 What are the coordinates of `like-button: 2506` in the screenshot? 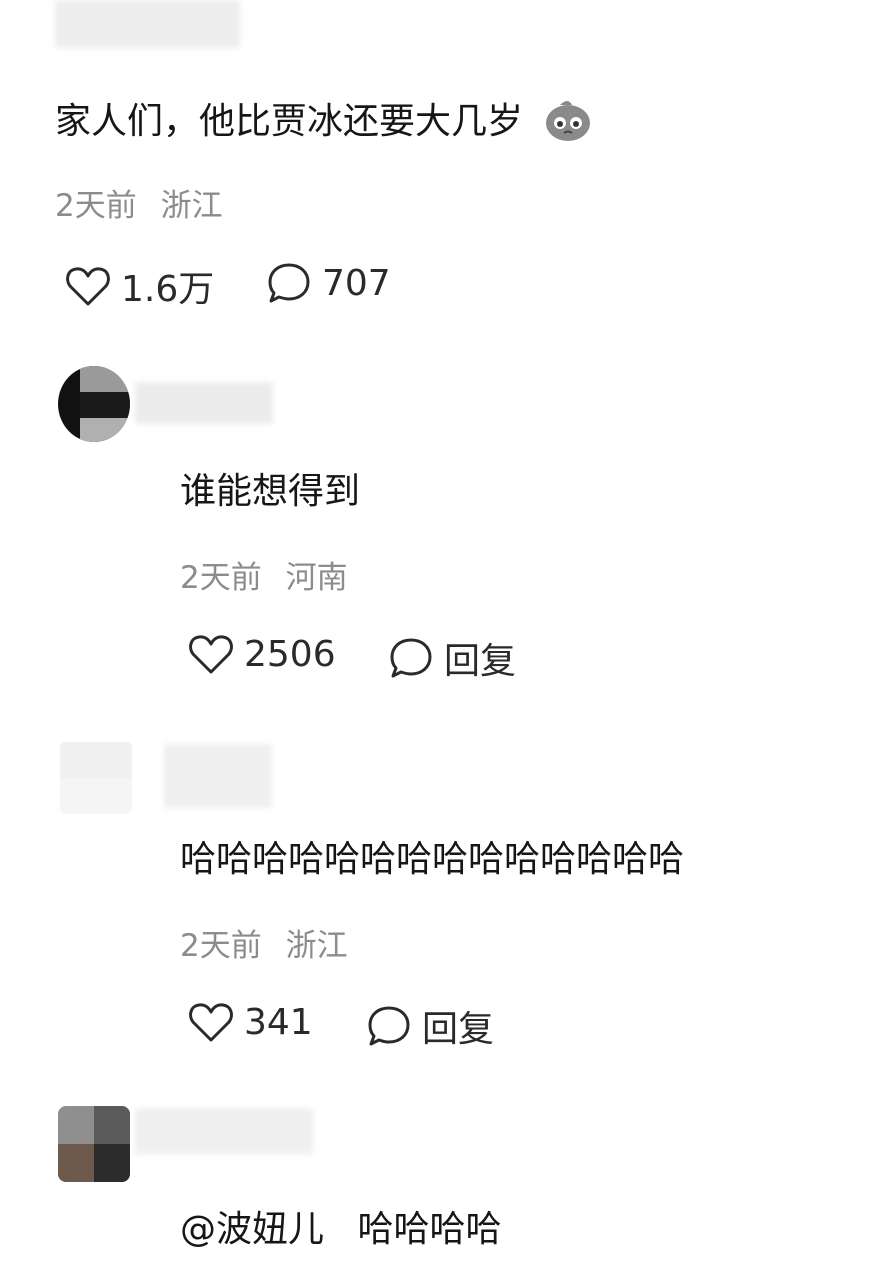 It's located at (262, 654).